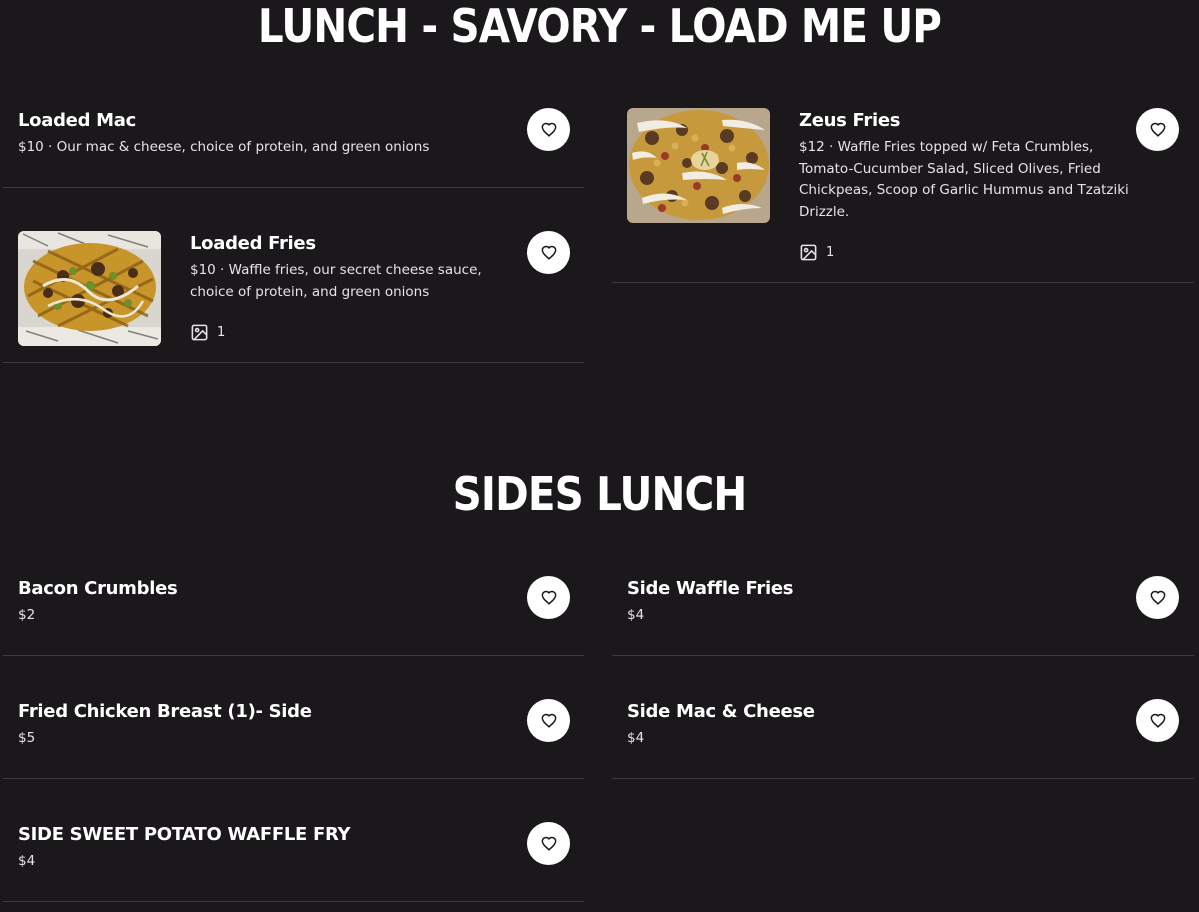  I want to click on menu-item-side-mac-cheese: Side Mac & Cheese $4, so click(903, 735).